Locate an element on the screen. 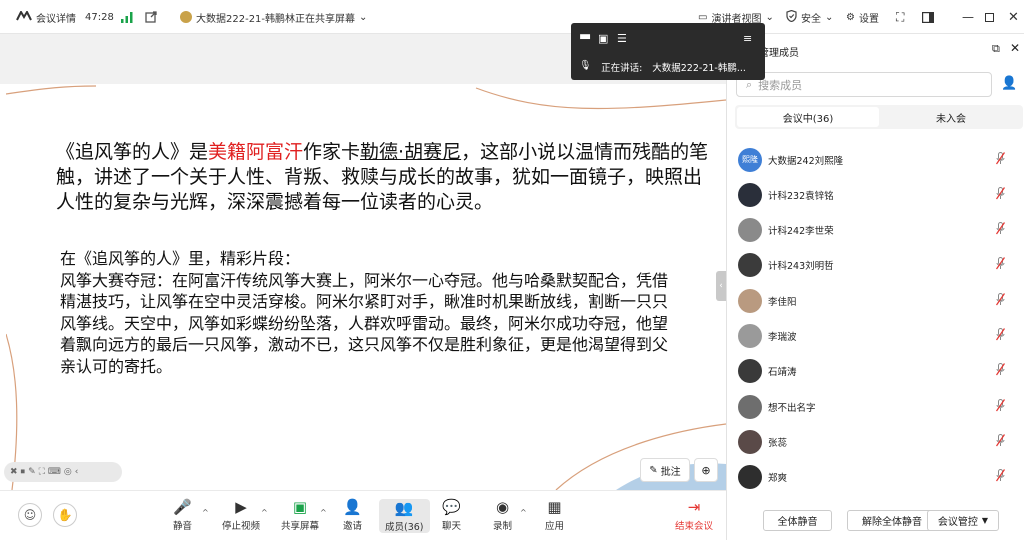  member-name: 计科232袁锌铭 is located at coordinates (801, 196).